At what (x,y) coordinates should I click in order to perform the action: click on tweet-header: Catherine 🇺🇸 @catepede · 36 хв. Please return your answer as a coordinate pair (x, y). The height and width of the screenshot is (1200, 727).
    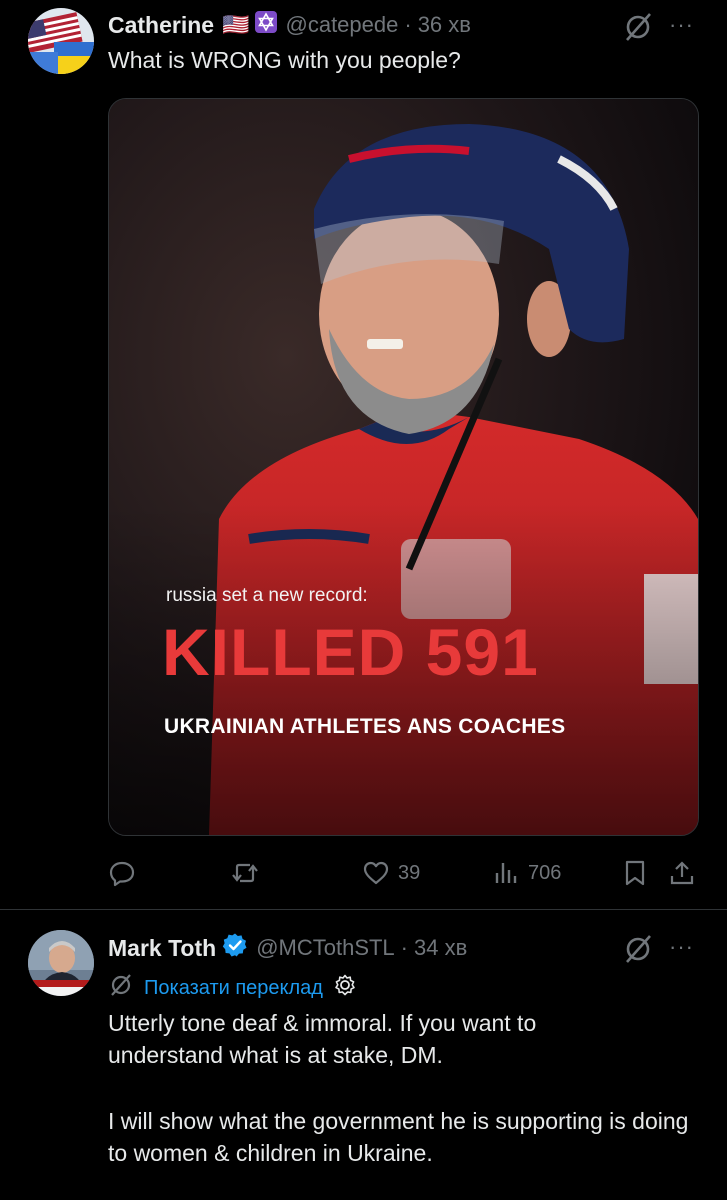
    Looking at the image, I should click on (289, 25).